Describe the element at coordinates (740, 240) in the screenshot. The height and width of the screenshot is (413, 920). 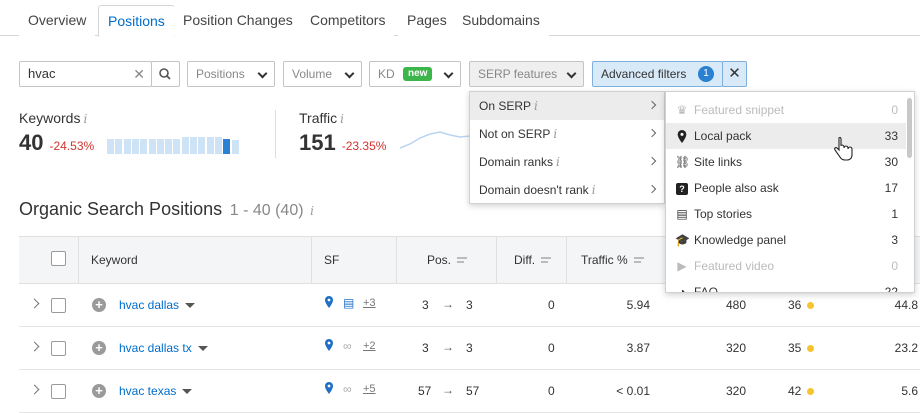
I see `feature-label: Knowledge panel` at that location.